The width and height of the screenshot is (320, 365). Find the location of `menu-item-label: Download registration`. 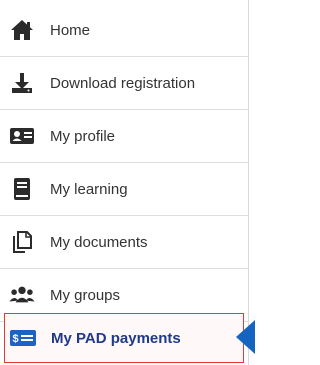

menu-item-label: Download registration is located at coordinates (123, 83).